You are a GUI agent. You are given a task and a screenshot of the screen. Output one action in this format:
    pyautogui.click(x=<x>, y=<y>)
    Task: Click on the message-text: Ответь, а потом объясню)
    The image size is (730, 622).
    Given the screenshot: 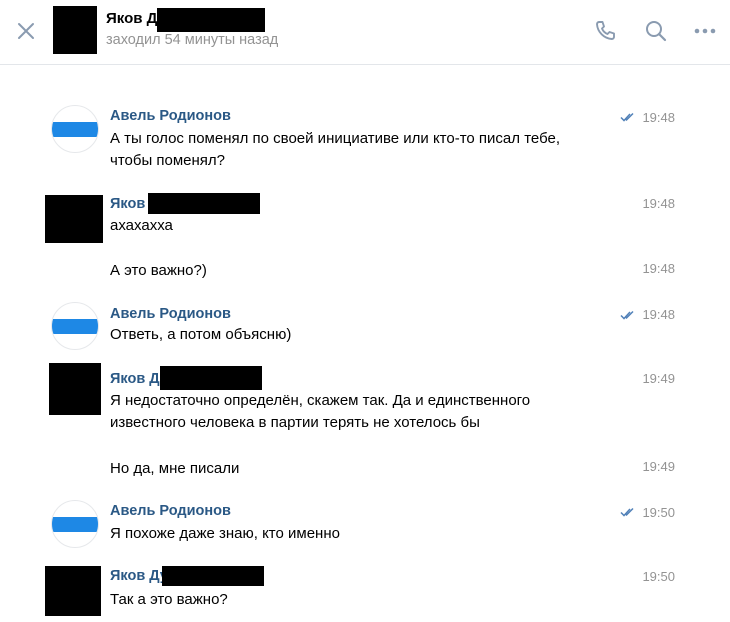 What is the action you would take?
    pyautogui.click(x=201, y=334)
    